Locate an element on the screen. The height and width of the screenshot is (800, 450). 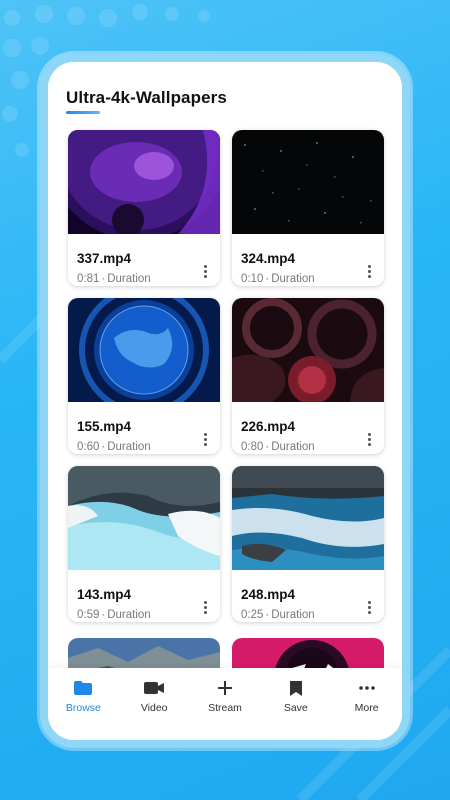
nav-label: Browse is located at coordinates (83, 708).